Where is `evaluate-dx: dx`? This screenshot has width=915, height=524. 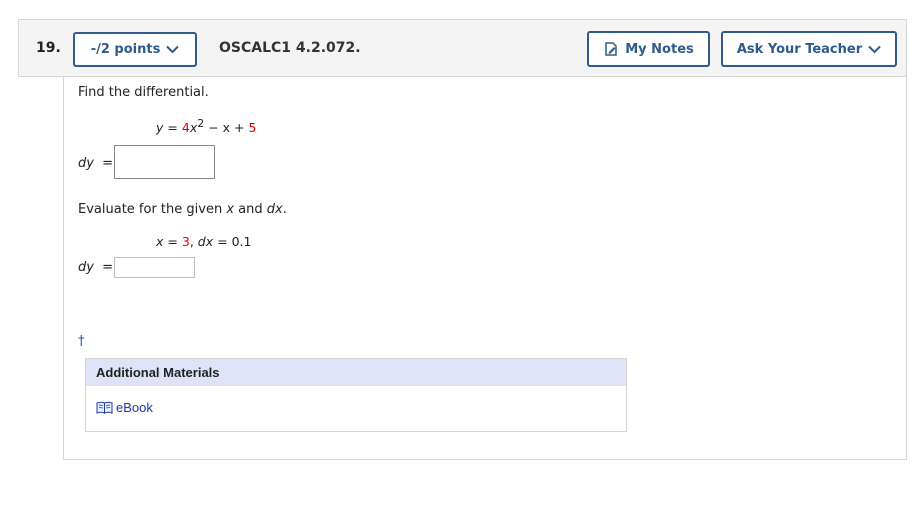 evaluate-dx: dx is located at coordinates (274, 209).